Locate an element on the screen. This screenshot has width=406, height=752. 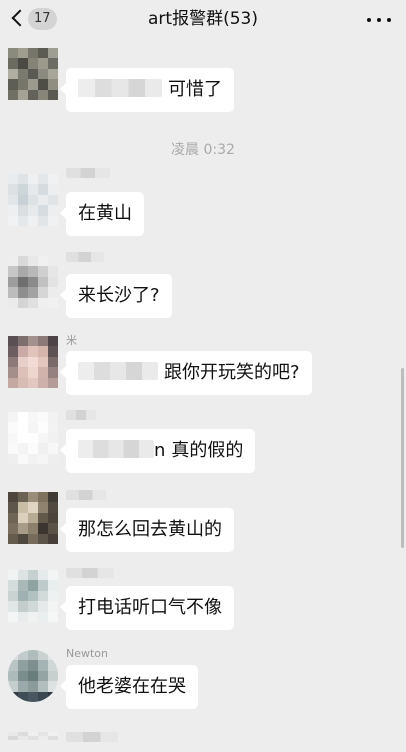
message-bubble: 他老婆在在哭 is located at coordinates (129, 687).